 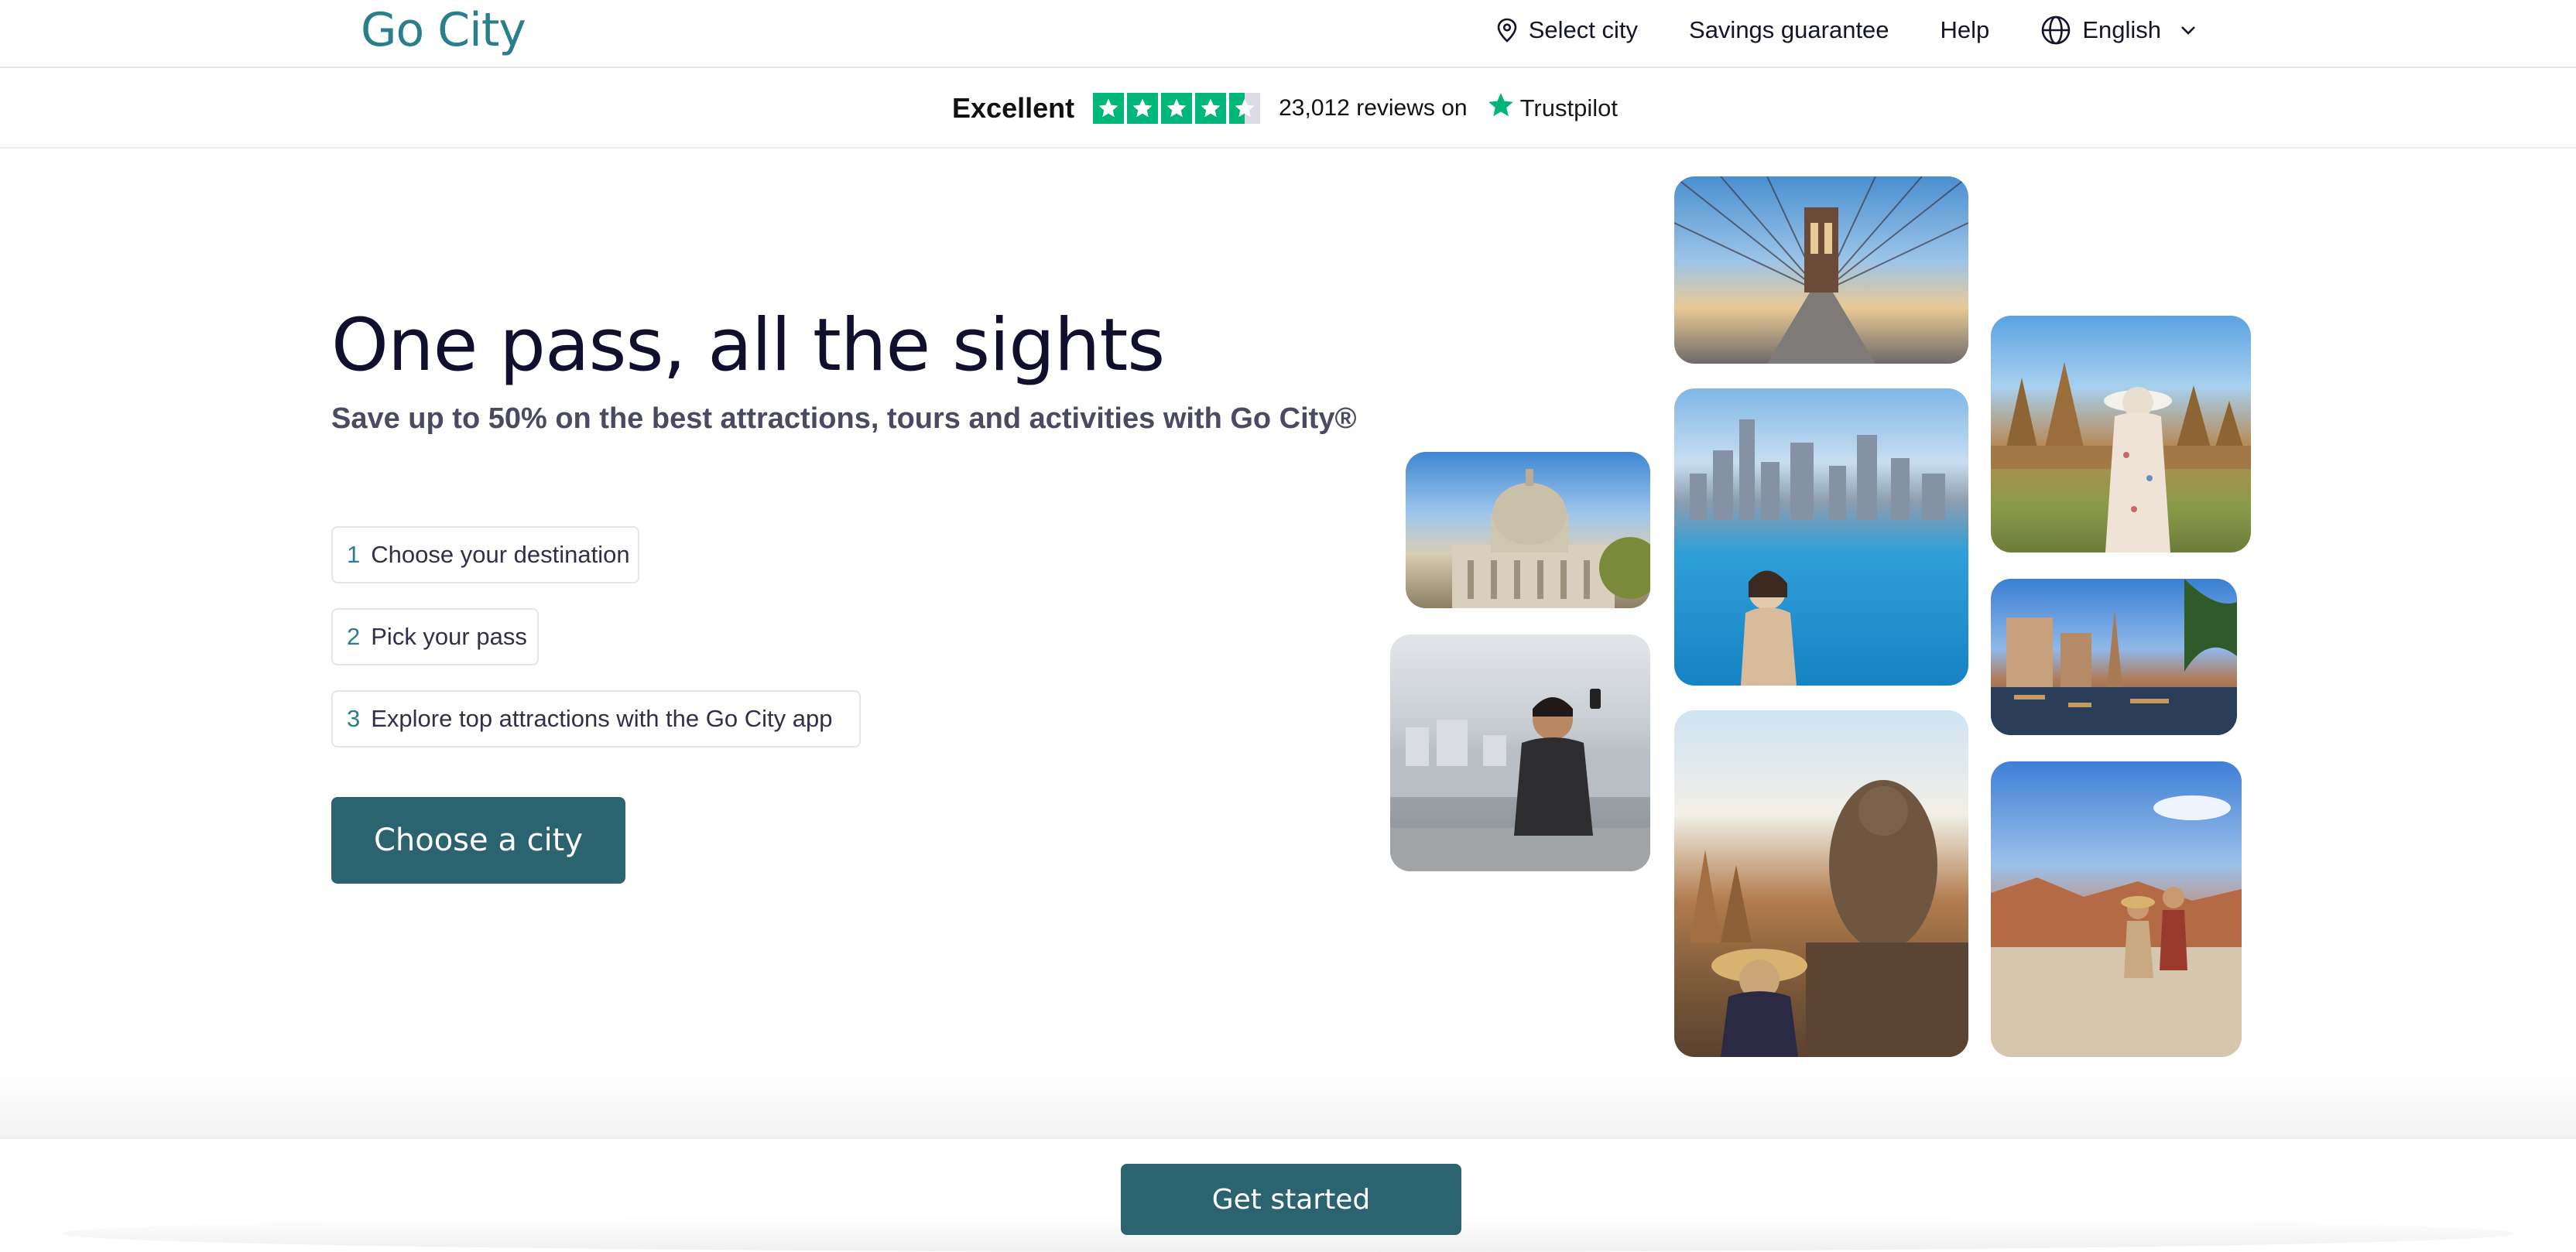 I want to click on choose-city-button: Choose a city, so click(x=478, y=840).